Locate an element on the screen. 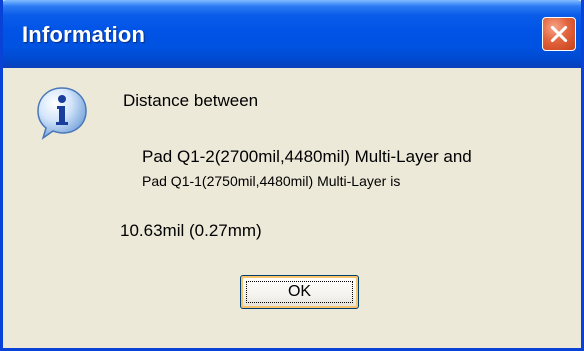 The image size is (584, 351). ok-button: OK is located at coordinates (299, 292).